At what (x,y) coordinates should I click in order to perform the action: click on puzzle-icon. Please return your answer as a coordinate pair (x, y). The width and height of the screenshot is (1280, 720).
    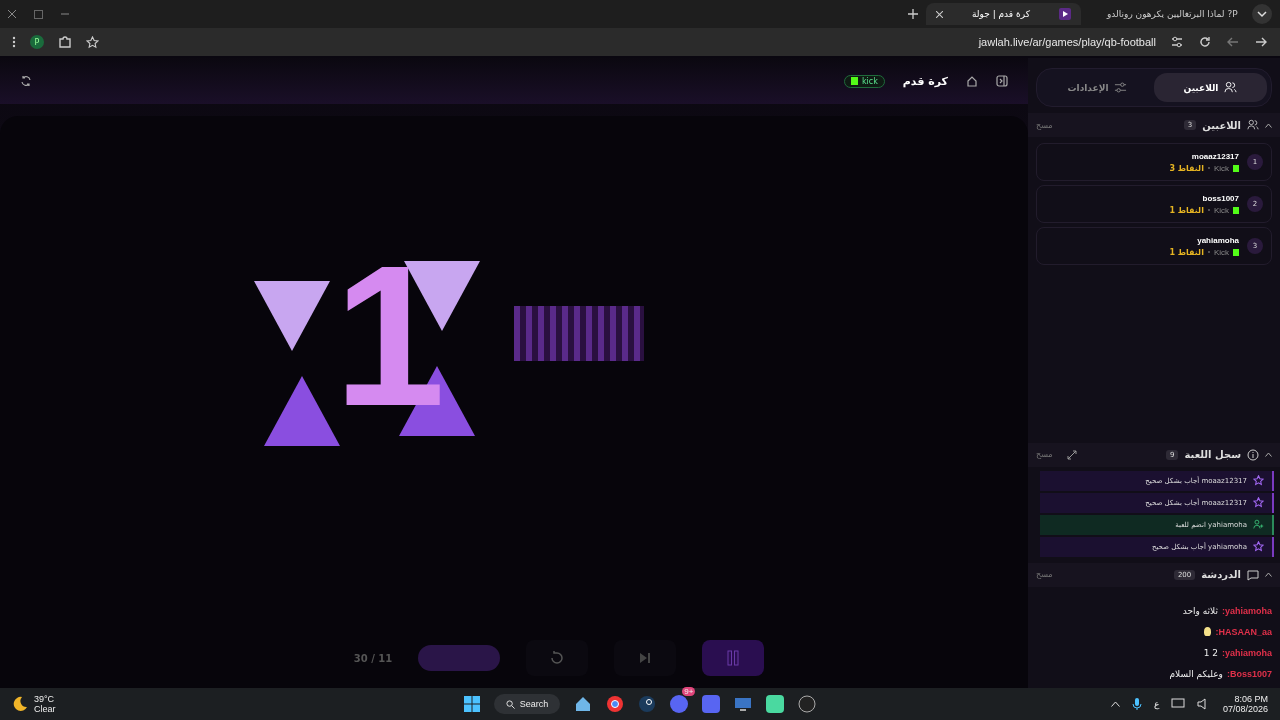
    Looking at the image, I should click on (65, 42).